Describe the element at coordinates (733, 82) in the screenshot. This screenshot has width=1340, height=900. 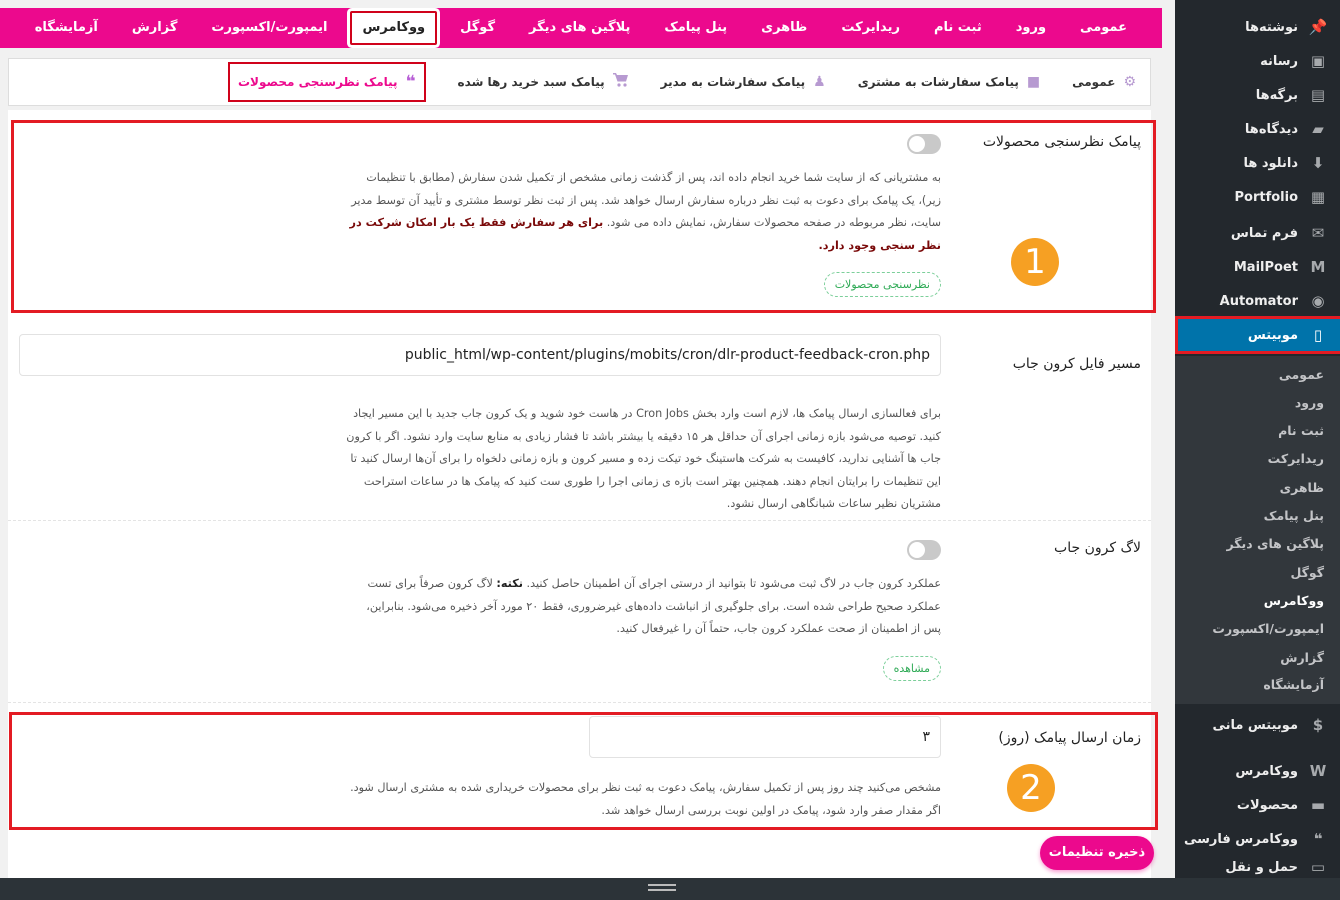
I see `subtab-label: پیامک سفارشات به مدیر` at that location.